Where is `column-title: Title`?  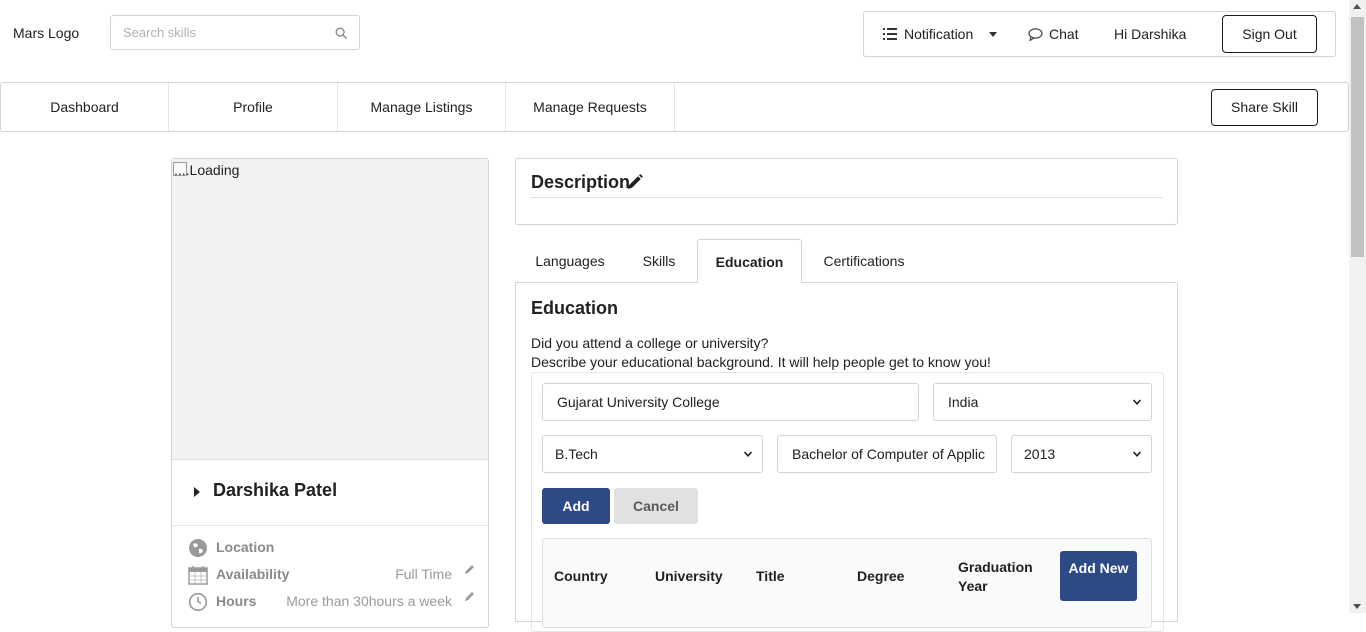 column-title: Title is located at coordinates (770, 576).